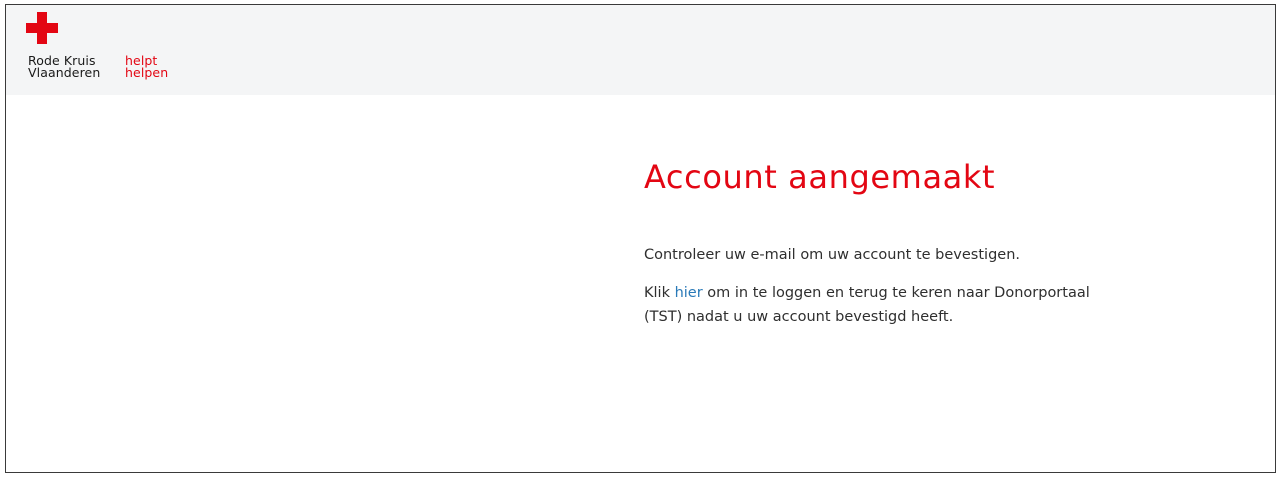 Image resolution: width=1279 pixels, height=477 pixels. Describe the element at coordinates (820, 177) in the screenshot. I see `page-title: Account aangemaakt` at that location.